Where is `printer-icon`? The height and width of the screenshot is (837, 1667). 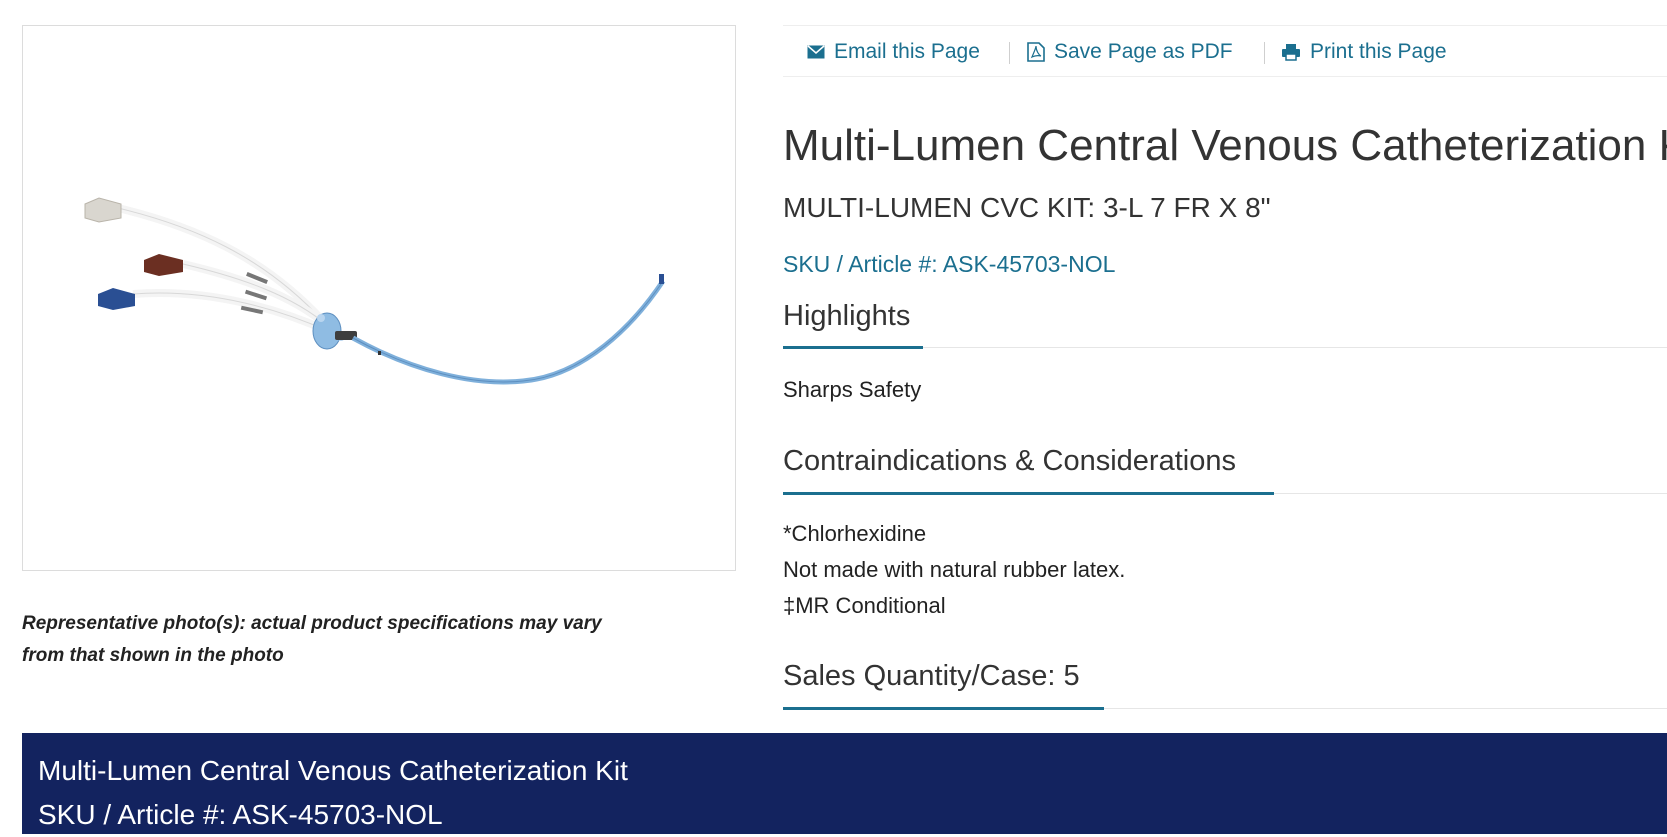 printer-icon is located at coordinates (1291, 52).